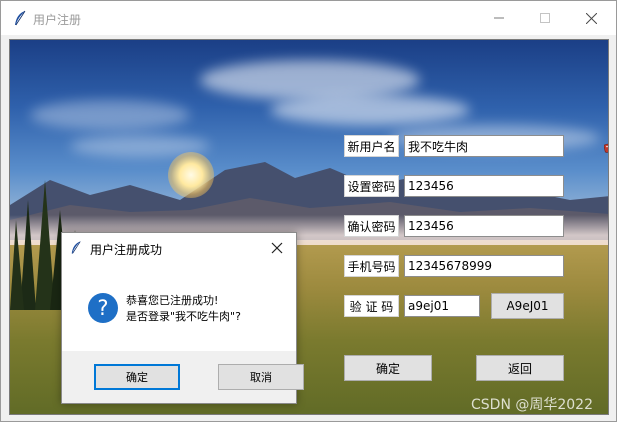  Describe the element at coordinates (388, 368) in the screenshot. I see `confirm-button: 确定` at that location.